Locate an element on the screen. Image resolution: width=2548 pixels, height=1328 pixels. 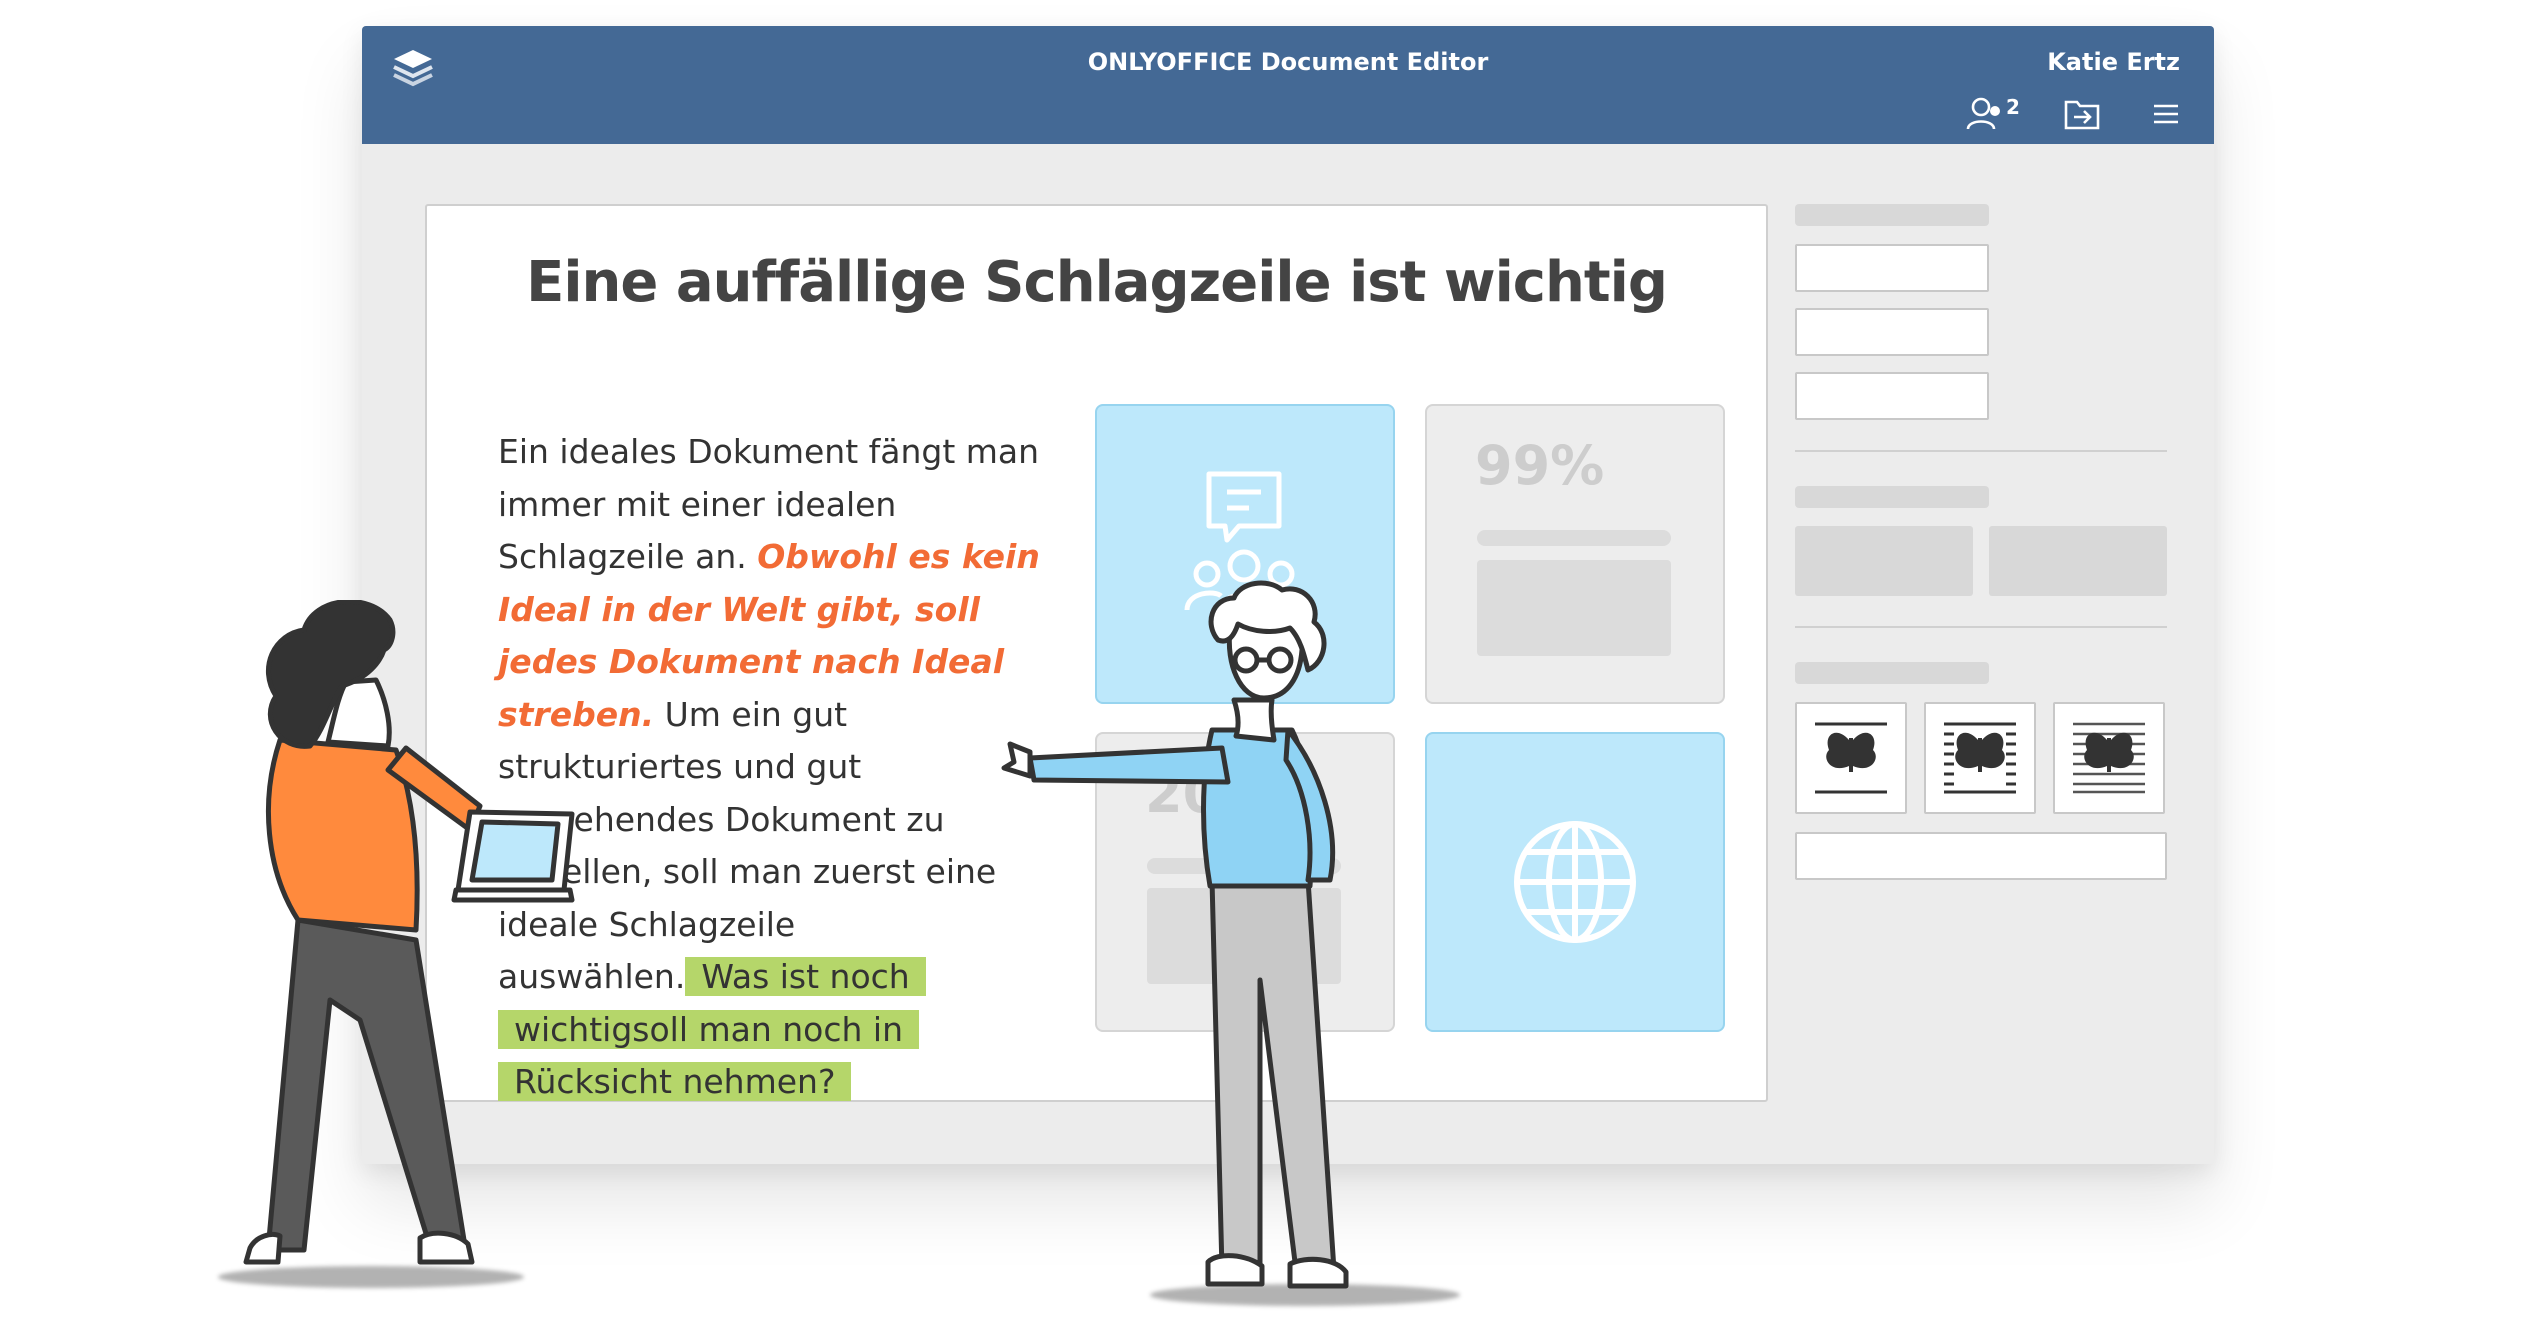
users-count: 2 is located at coordinates (2013, 107).